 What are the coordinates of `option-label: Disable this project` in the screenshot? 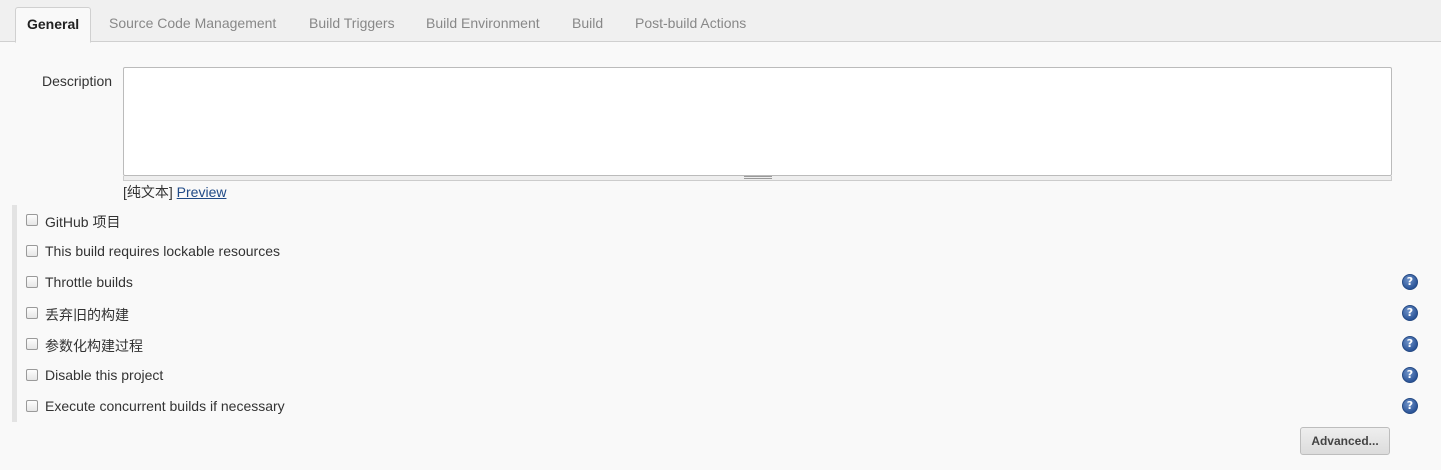 It's located at (104, 375).